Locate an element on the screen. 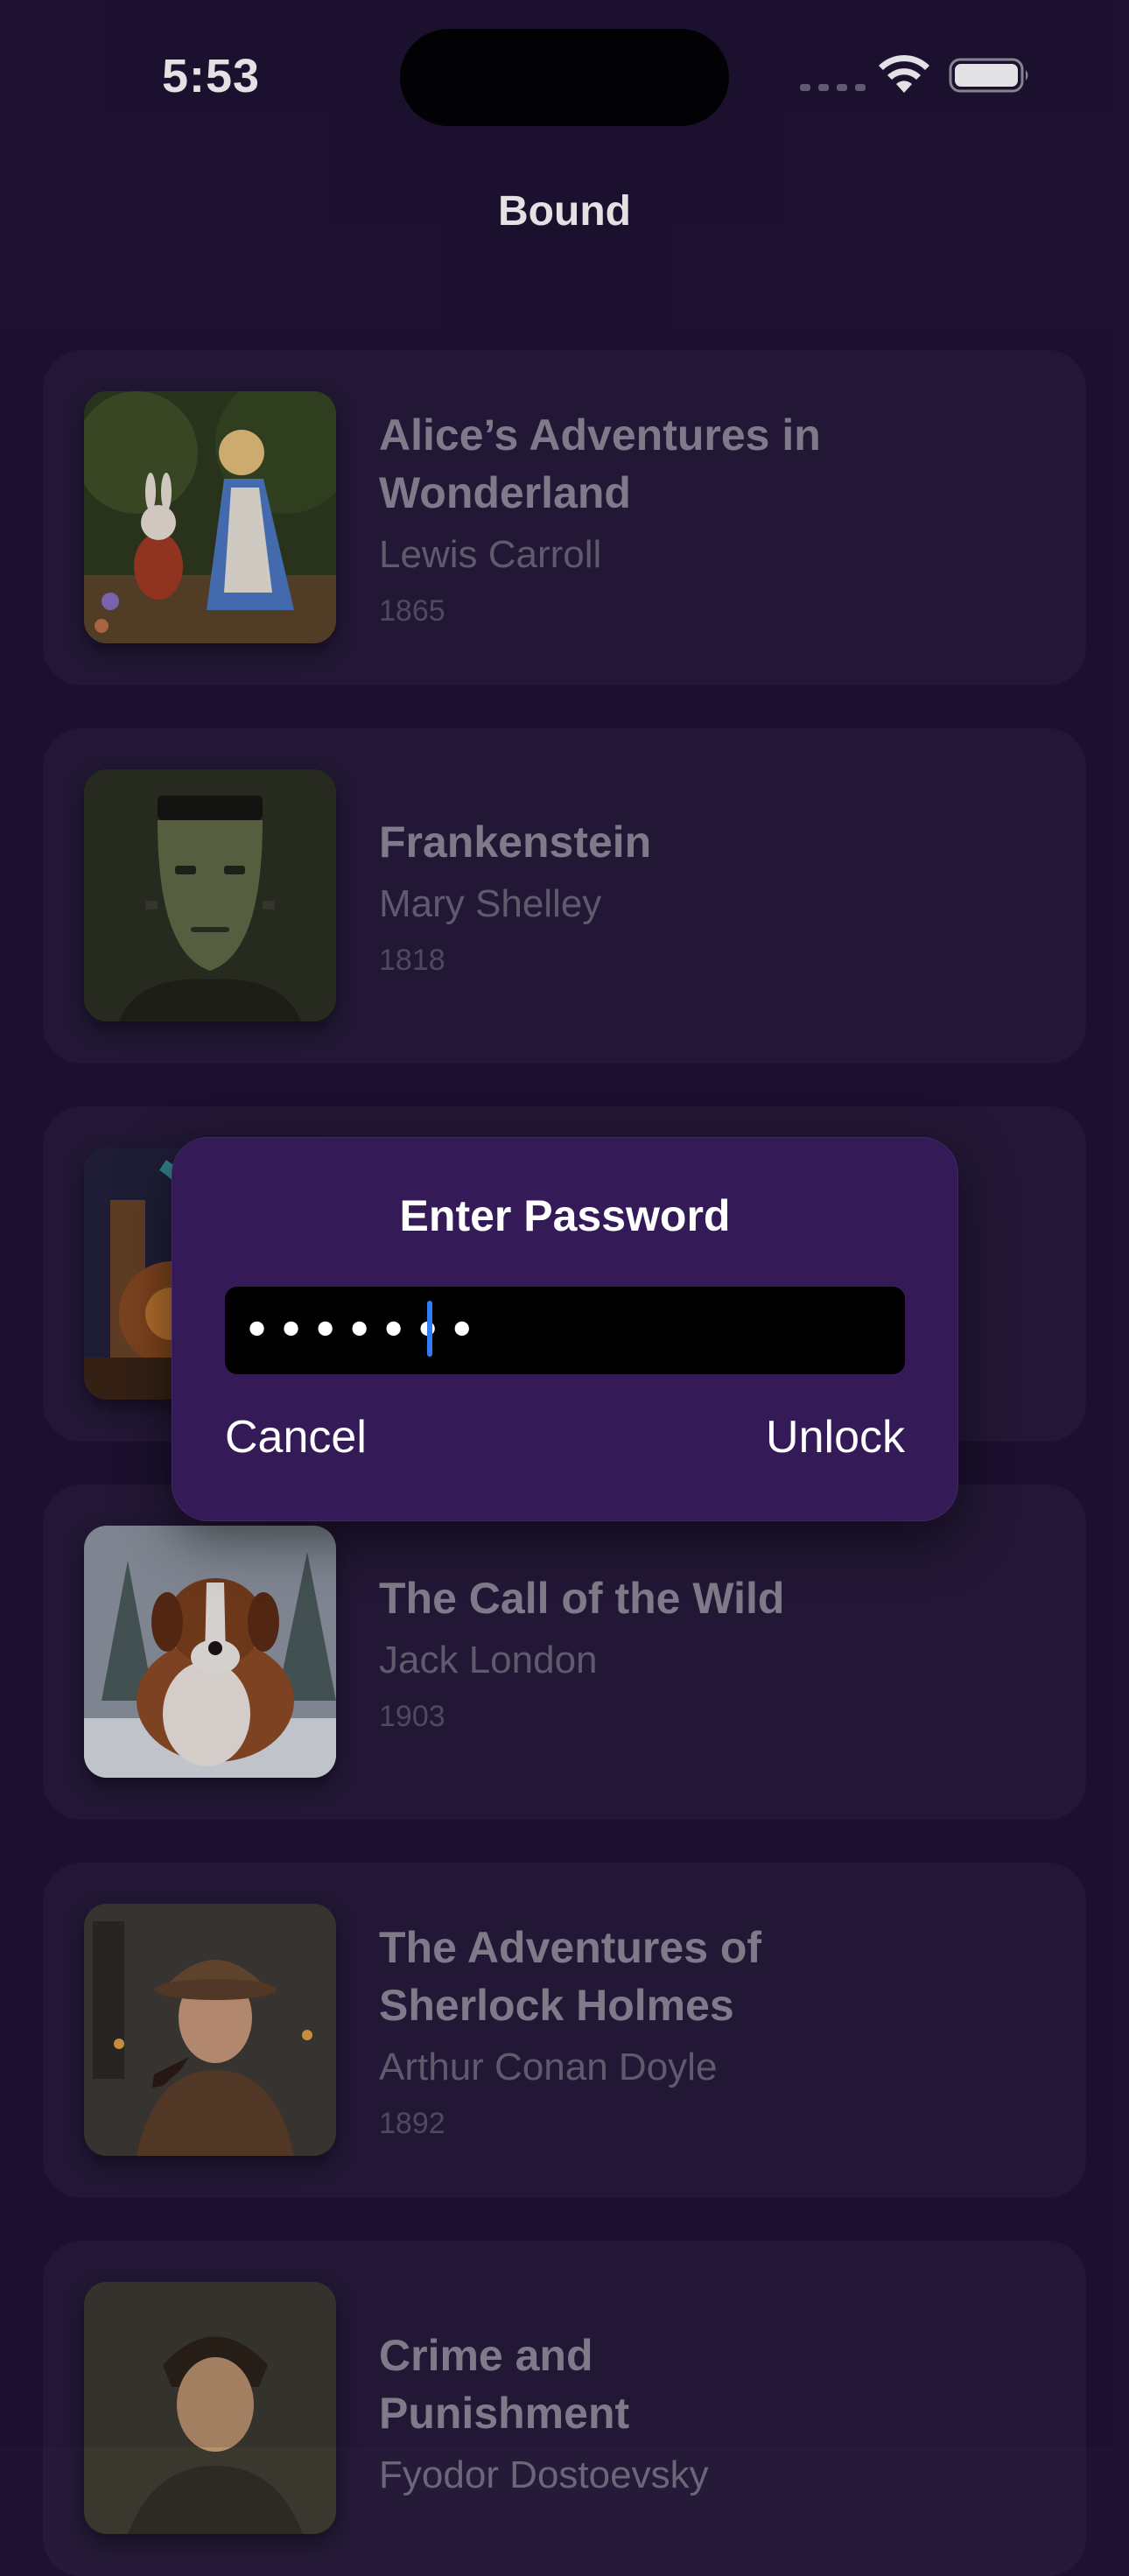  book-author: Fyodor Dostoevsky is located at coordinates (544, 2474).